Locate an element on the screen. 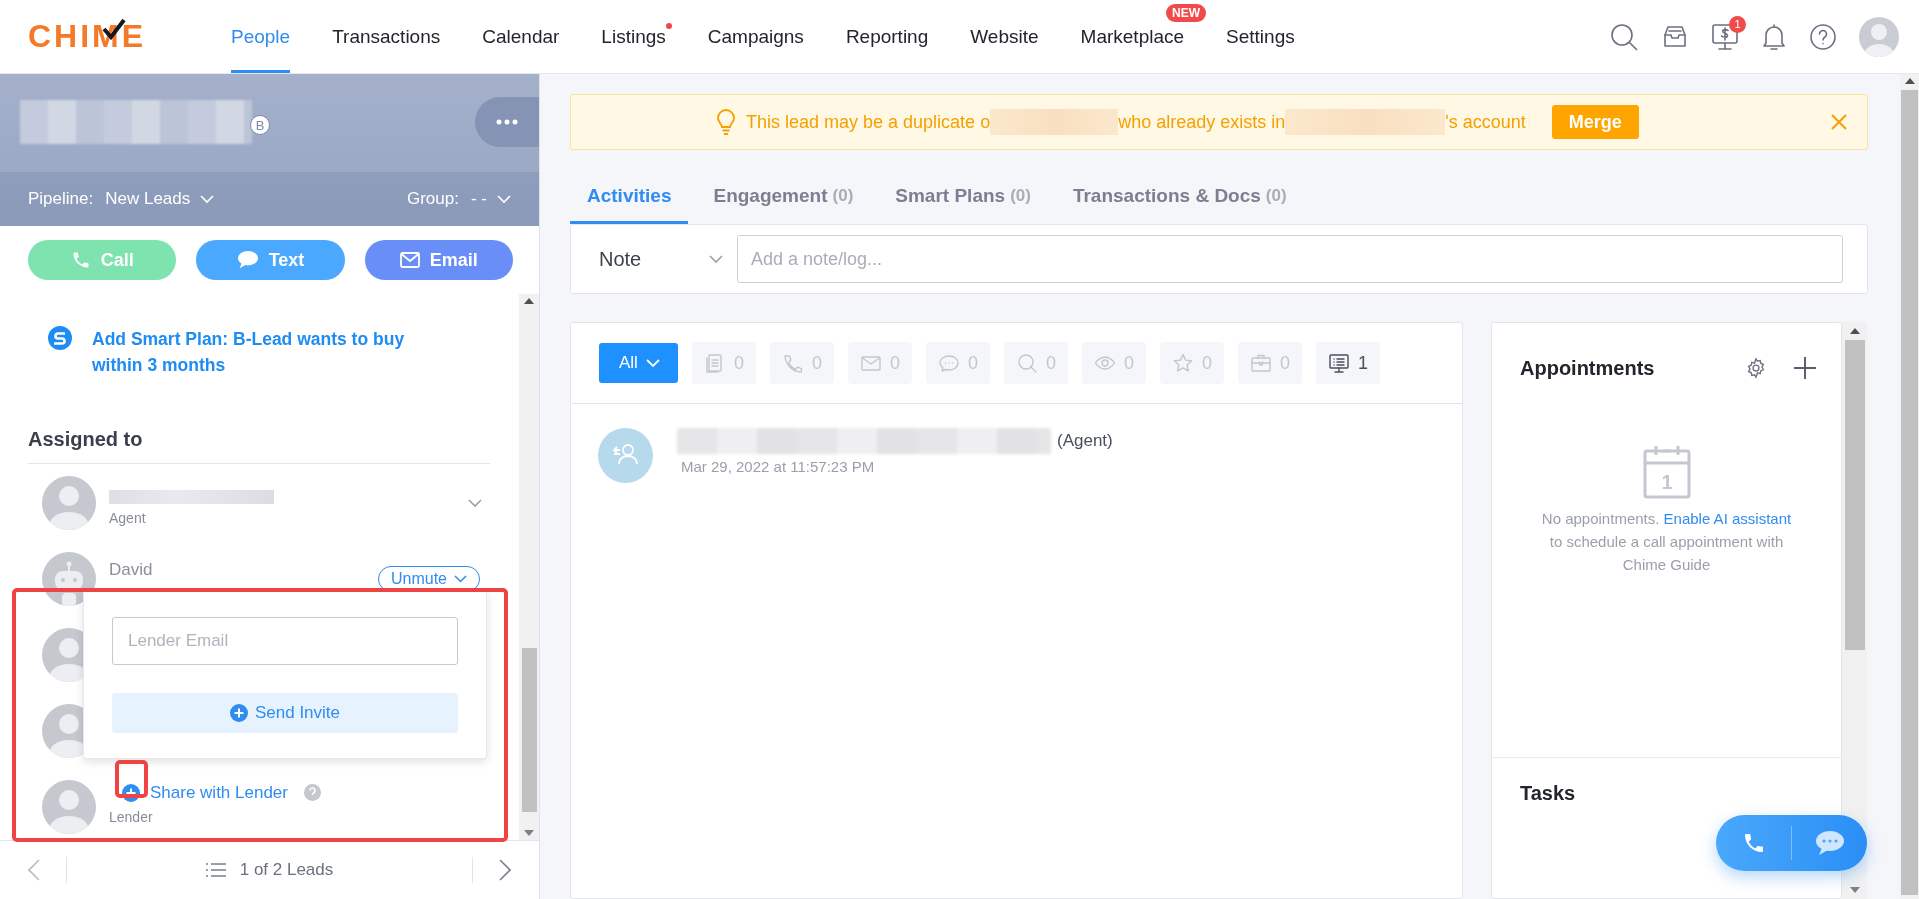 The width and height of the screenshot is (1919, 899). all-filter-button: All is located at coordinates (638, 363).